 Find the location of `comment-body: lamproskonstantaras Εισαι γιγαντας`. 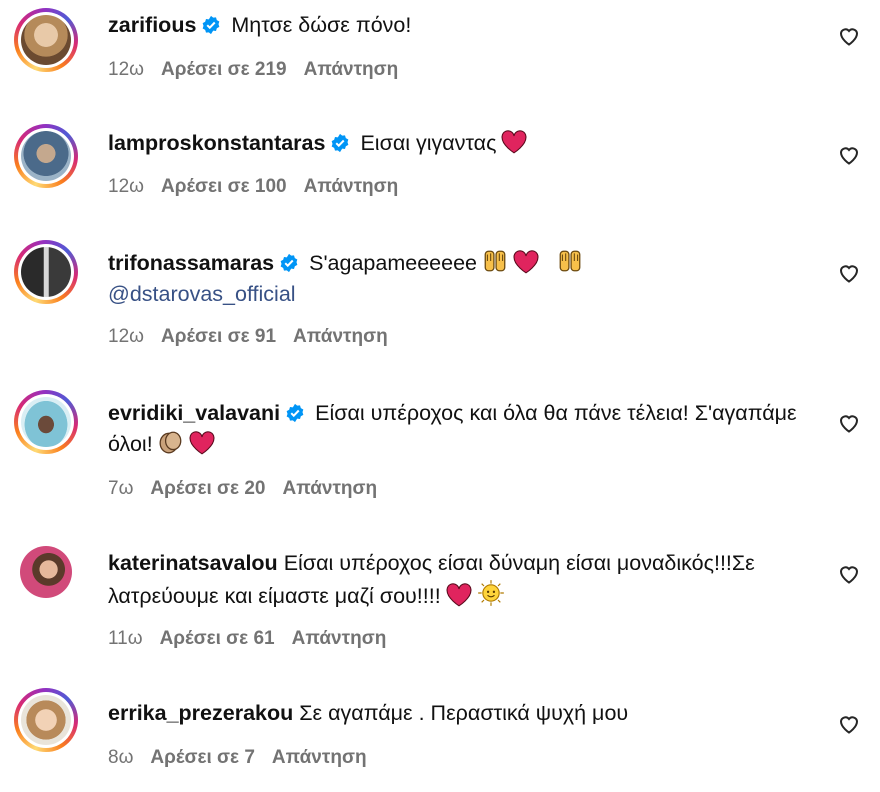

comment-body: lamproskonstantaras Εισαι γιγαντας is located at coordinates (458, 143).